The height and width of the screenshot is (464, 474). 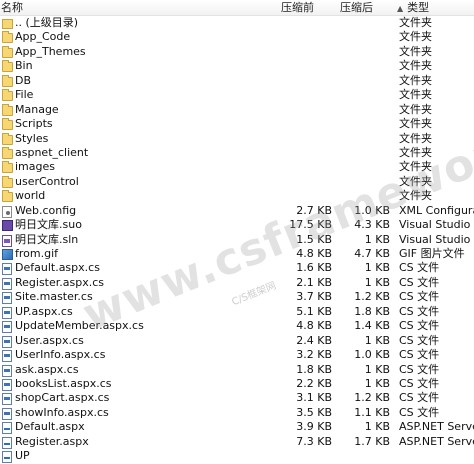 I want to click on file-row: Default.aspx 3.9 KB 1 KB ASP.NET Server, so click(x=237, y=427).